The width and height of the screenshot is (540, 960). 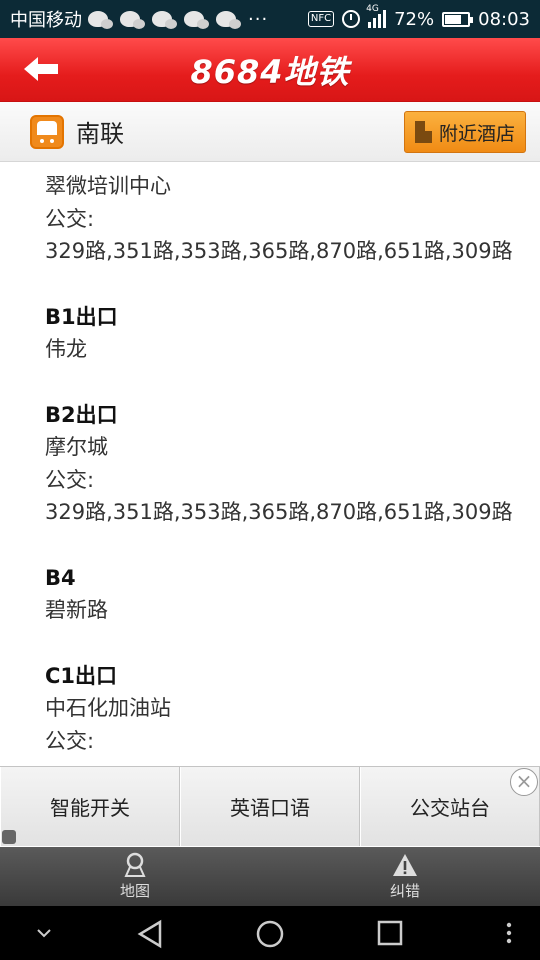 What do you see at coordinates (509, 933) in the screenshot?
I see `more-options-icon` at bounding box center [509, 933].